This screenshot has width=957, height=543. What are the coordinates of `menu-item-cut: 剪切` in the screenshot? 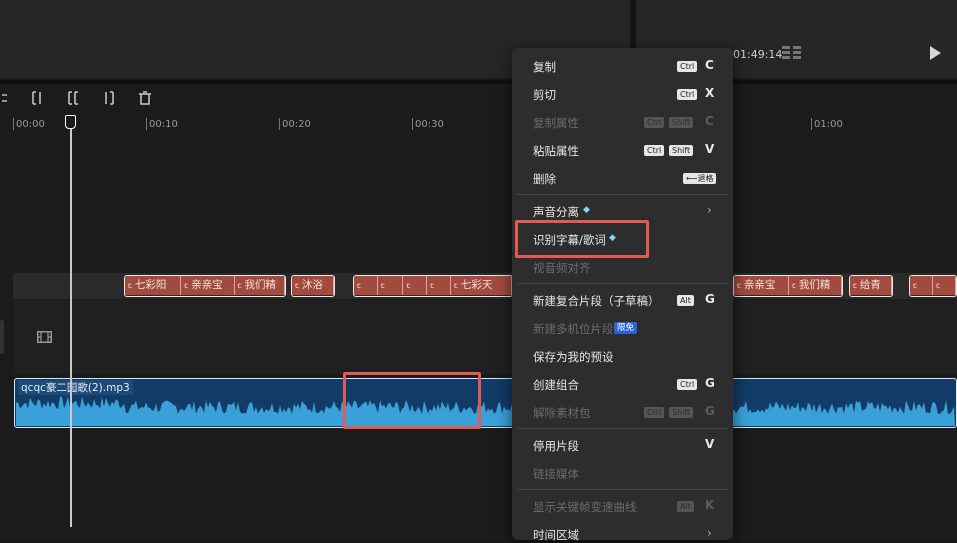 It's located at (544, 95).